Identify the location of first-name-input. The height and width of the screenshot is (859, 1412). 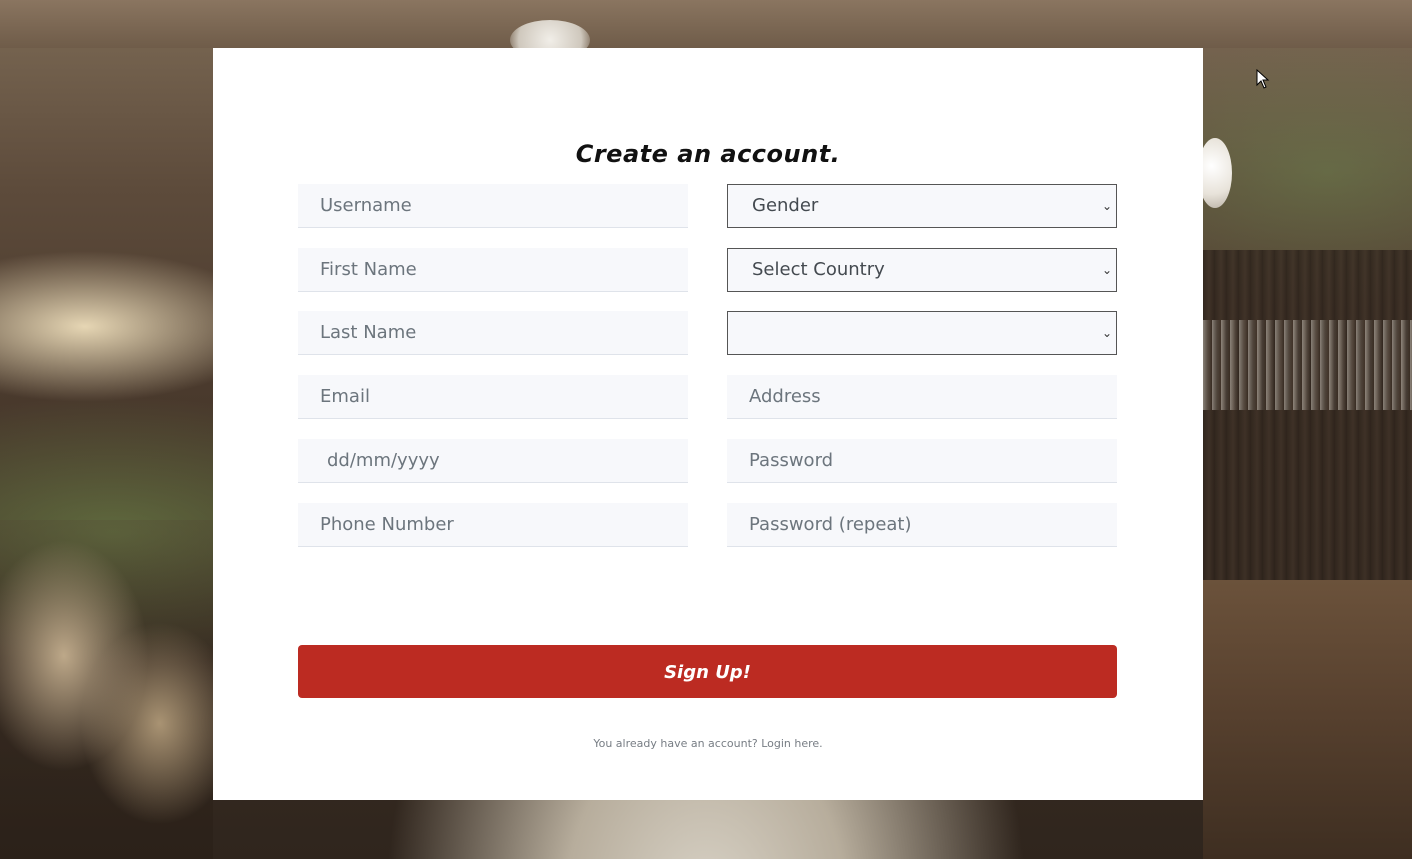
(493, 270).